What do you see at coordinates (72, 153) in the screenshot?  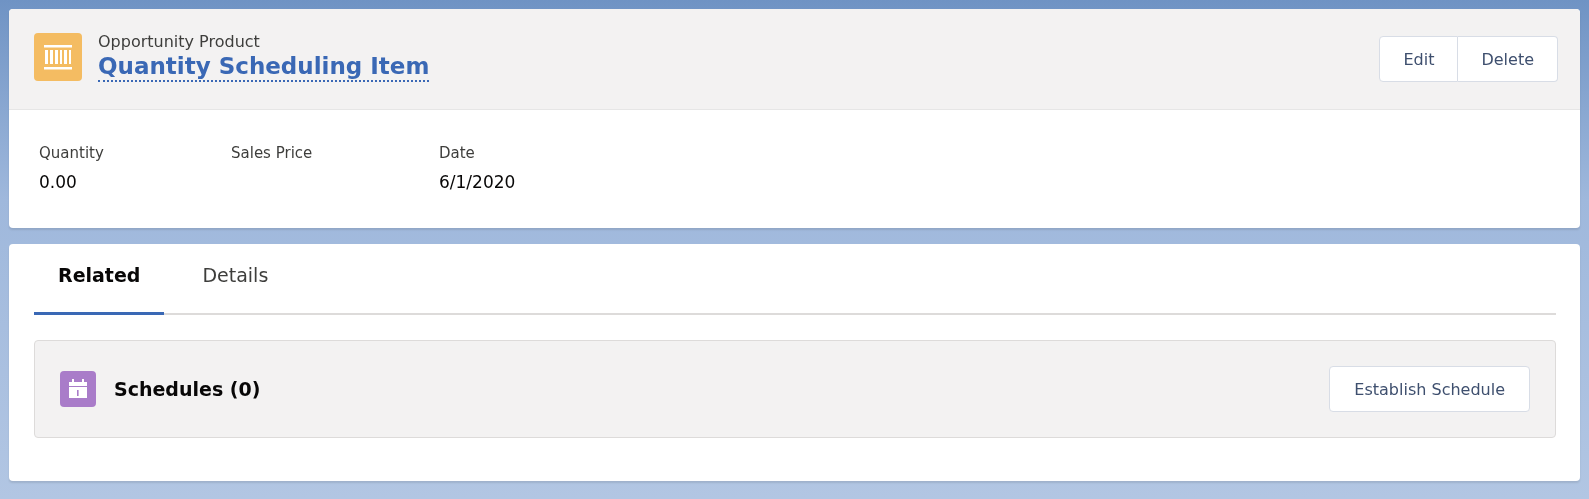 I see `field-label: Quantity` at bounding box center [72, 153].